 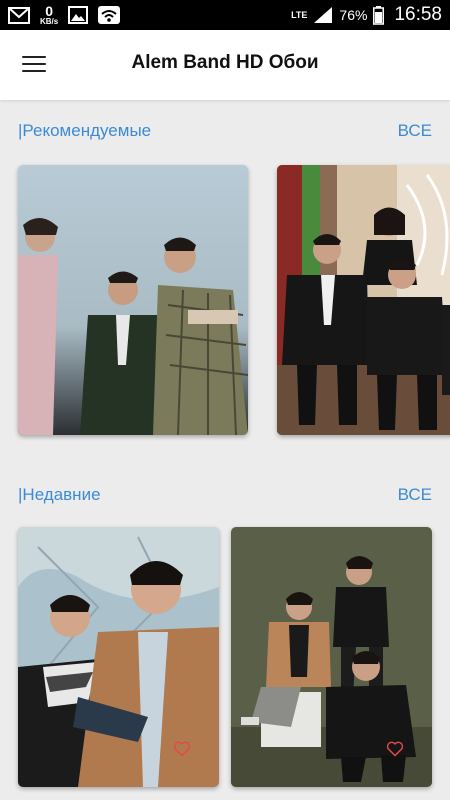 What do you see at coordinates (85, 130) in the screenshot?
I see `section-title-featured: |Рекомендуемые` at bounding box center [85, 130].